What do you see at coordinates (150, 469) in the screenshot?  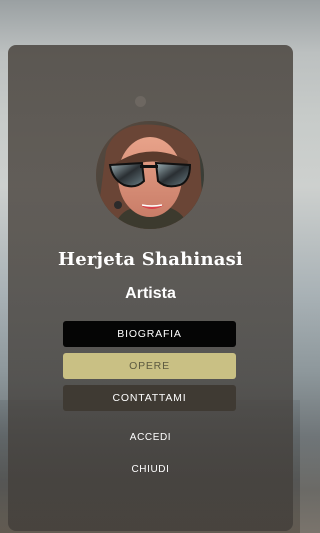 I see `close-link: CHIUDI` at bounding box center [150, 469].